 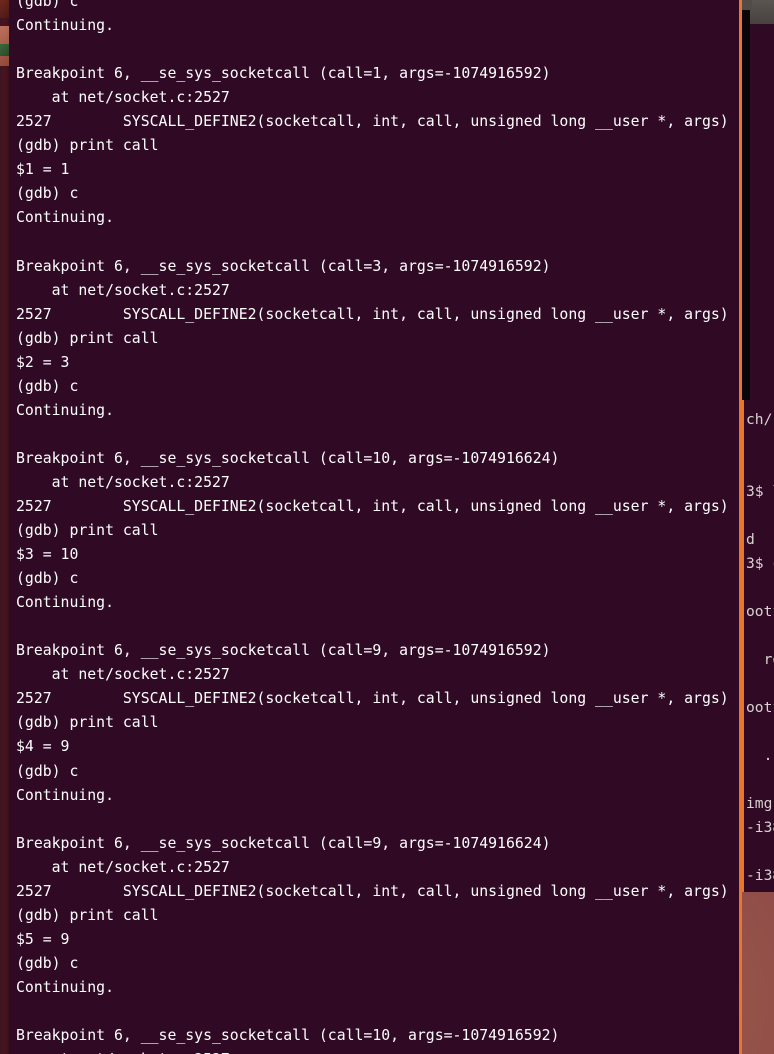 I want to click on background-terminal-line: 3$ l, so click(x=760, y=491).